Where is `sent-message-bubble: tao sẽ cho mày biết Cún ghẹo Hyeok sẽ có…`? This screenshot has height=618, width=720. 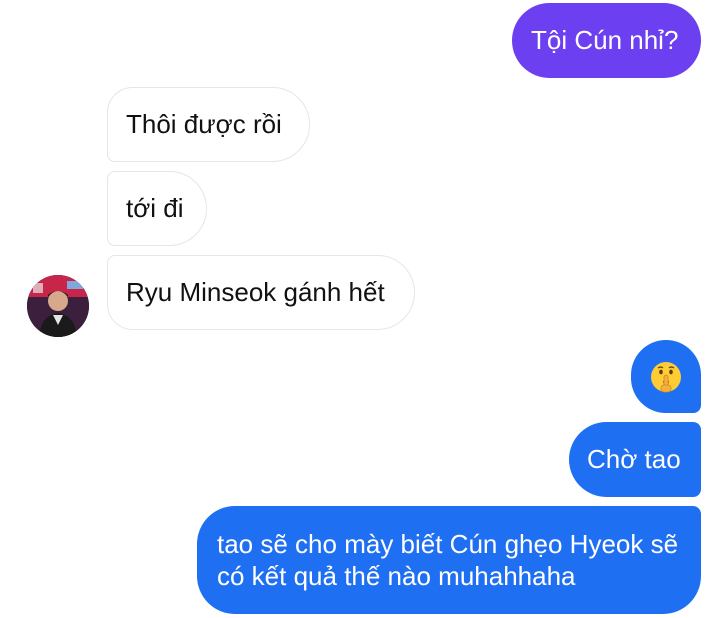 sent-message-bubble: tao sẽ cho mày biết Cún ghẹo Hyeok sẽ có… is located at coordinates (449, 560).